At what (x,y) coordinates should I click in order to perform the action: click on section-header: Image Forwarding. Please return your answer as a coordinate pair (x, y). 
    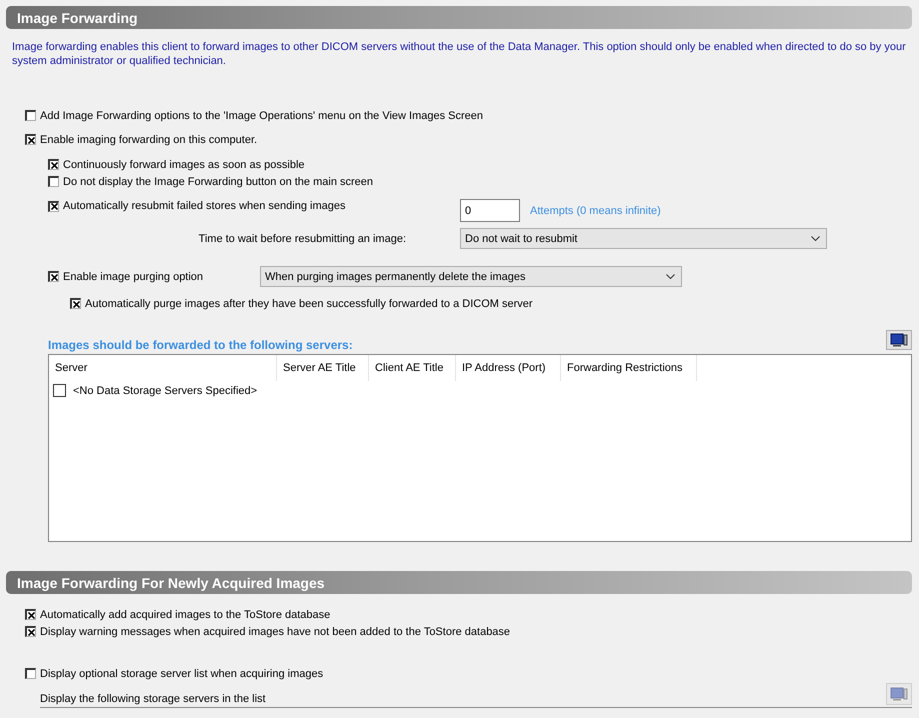
    Looking at the image, I should click on (459, 17).